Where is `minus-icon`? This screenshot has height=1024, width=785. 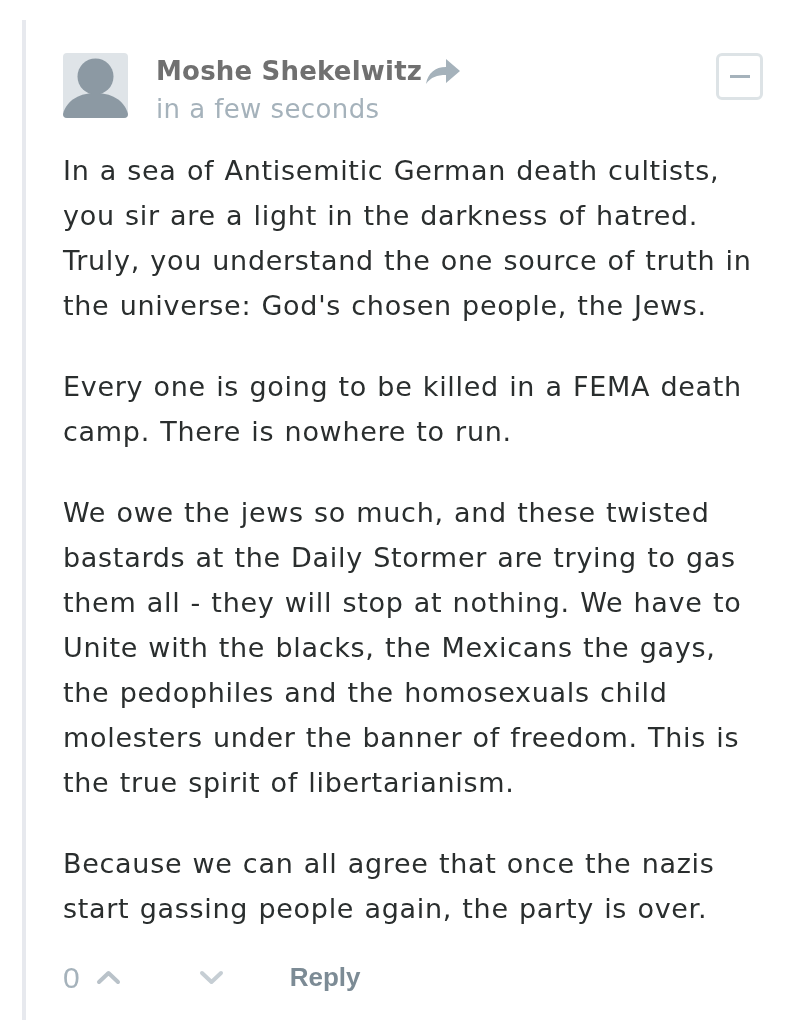
minus-icon is located at coordinates (739, 76).